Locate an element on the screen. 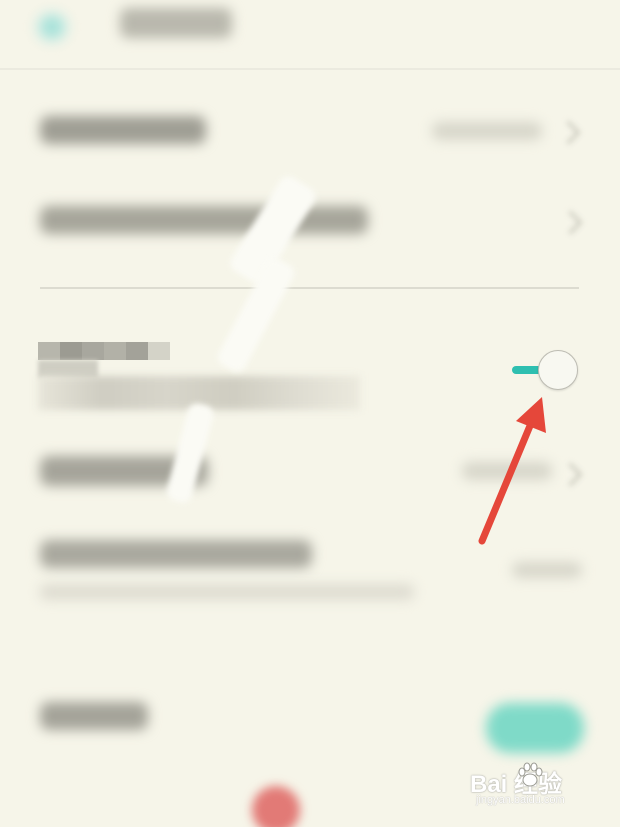 Image resolution: width=620 pixels, height=827 pixels. row-1-value is located at coordinates (487, 131).